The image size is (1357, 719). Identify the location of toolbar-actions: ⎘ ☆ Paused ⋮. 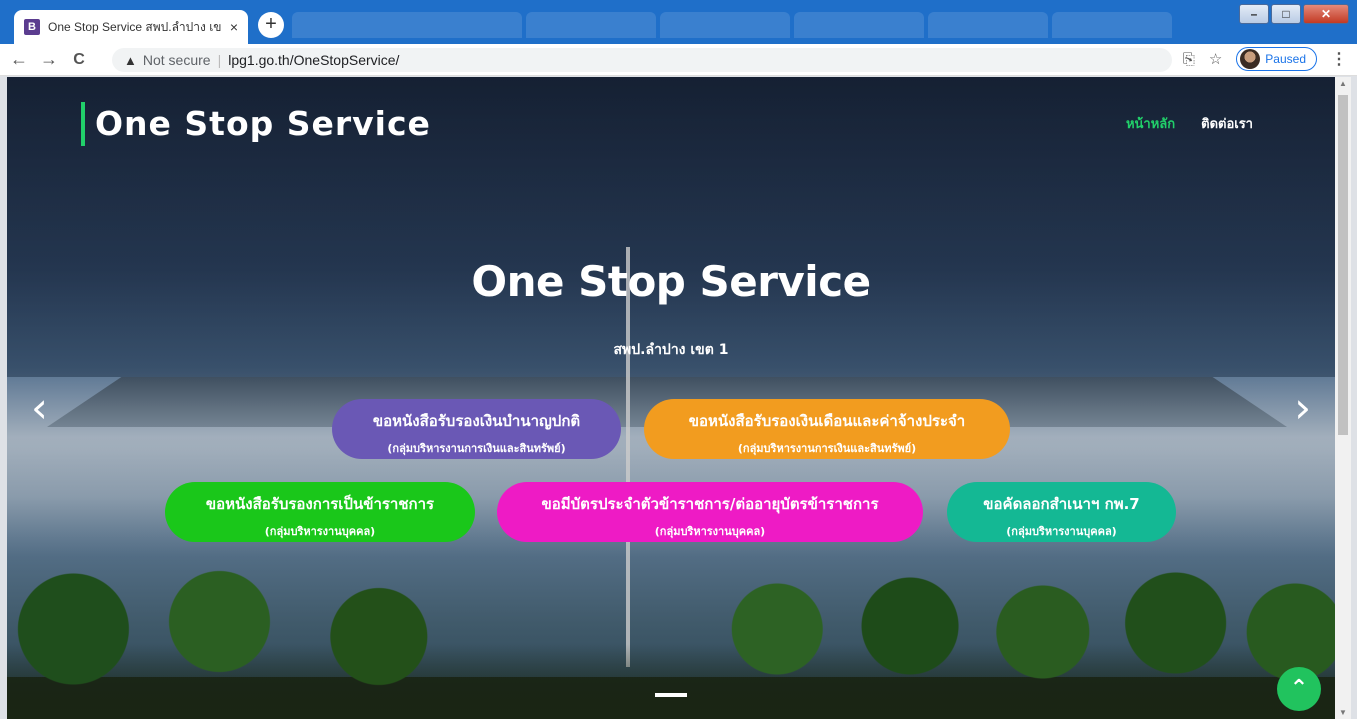
(1265, 59).